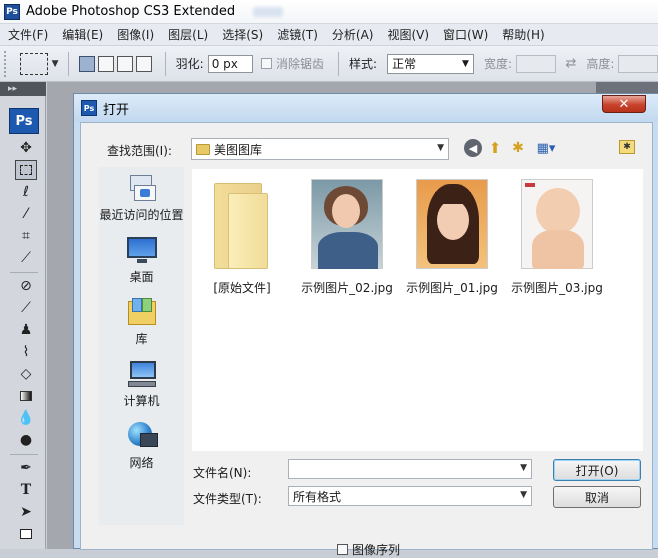  Describe the element at coordinates (24, 121) in the screenshot. I see `ps-badge-icon: Ps` at that location.